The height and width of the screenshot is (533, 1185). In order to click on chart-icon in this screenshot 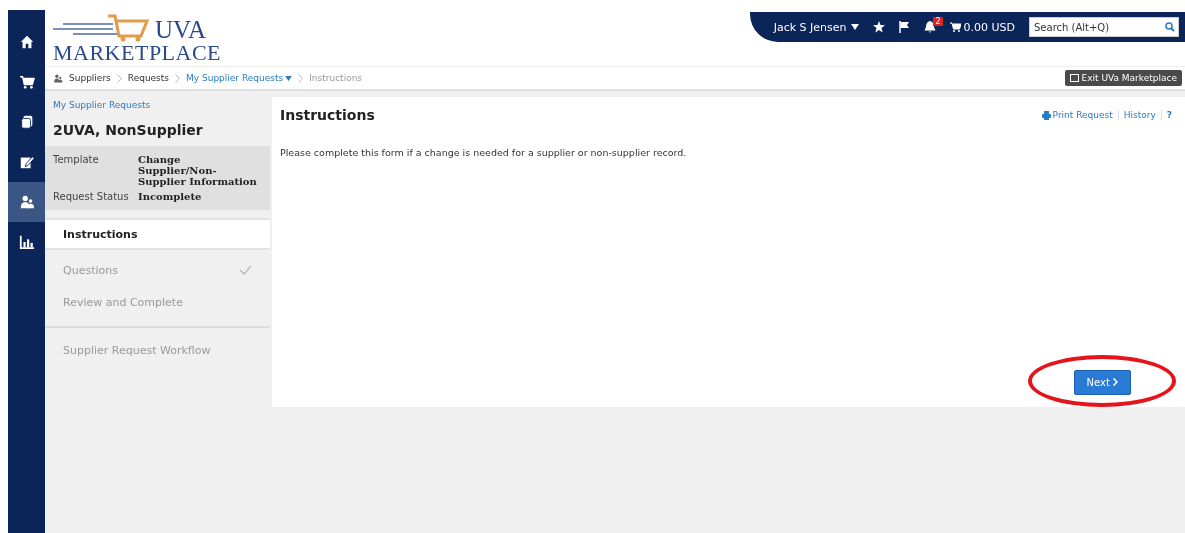, I will do `click(26, 242)`.